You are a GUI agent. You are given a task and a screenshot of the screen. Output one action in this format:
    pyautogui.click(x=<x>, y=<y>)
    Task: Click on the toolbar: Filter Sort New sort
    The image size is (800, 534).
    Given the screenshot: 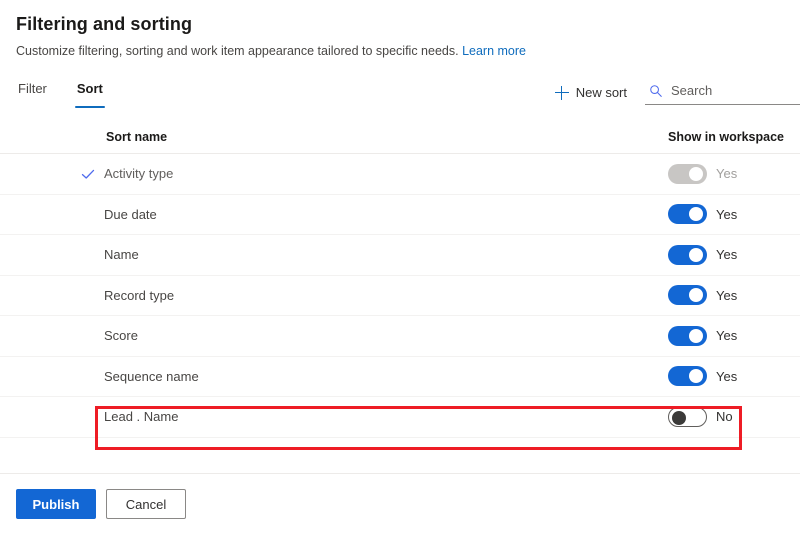 What is the action you would take?
    pyautogui.click(x=400, y=97)
    